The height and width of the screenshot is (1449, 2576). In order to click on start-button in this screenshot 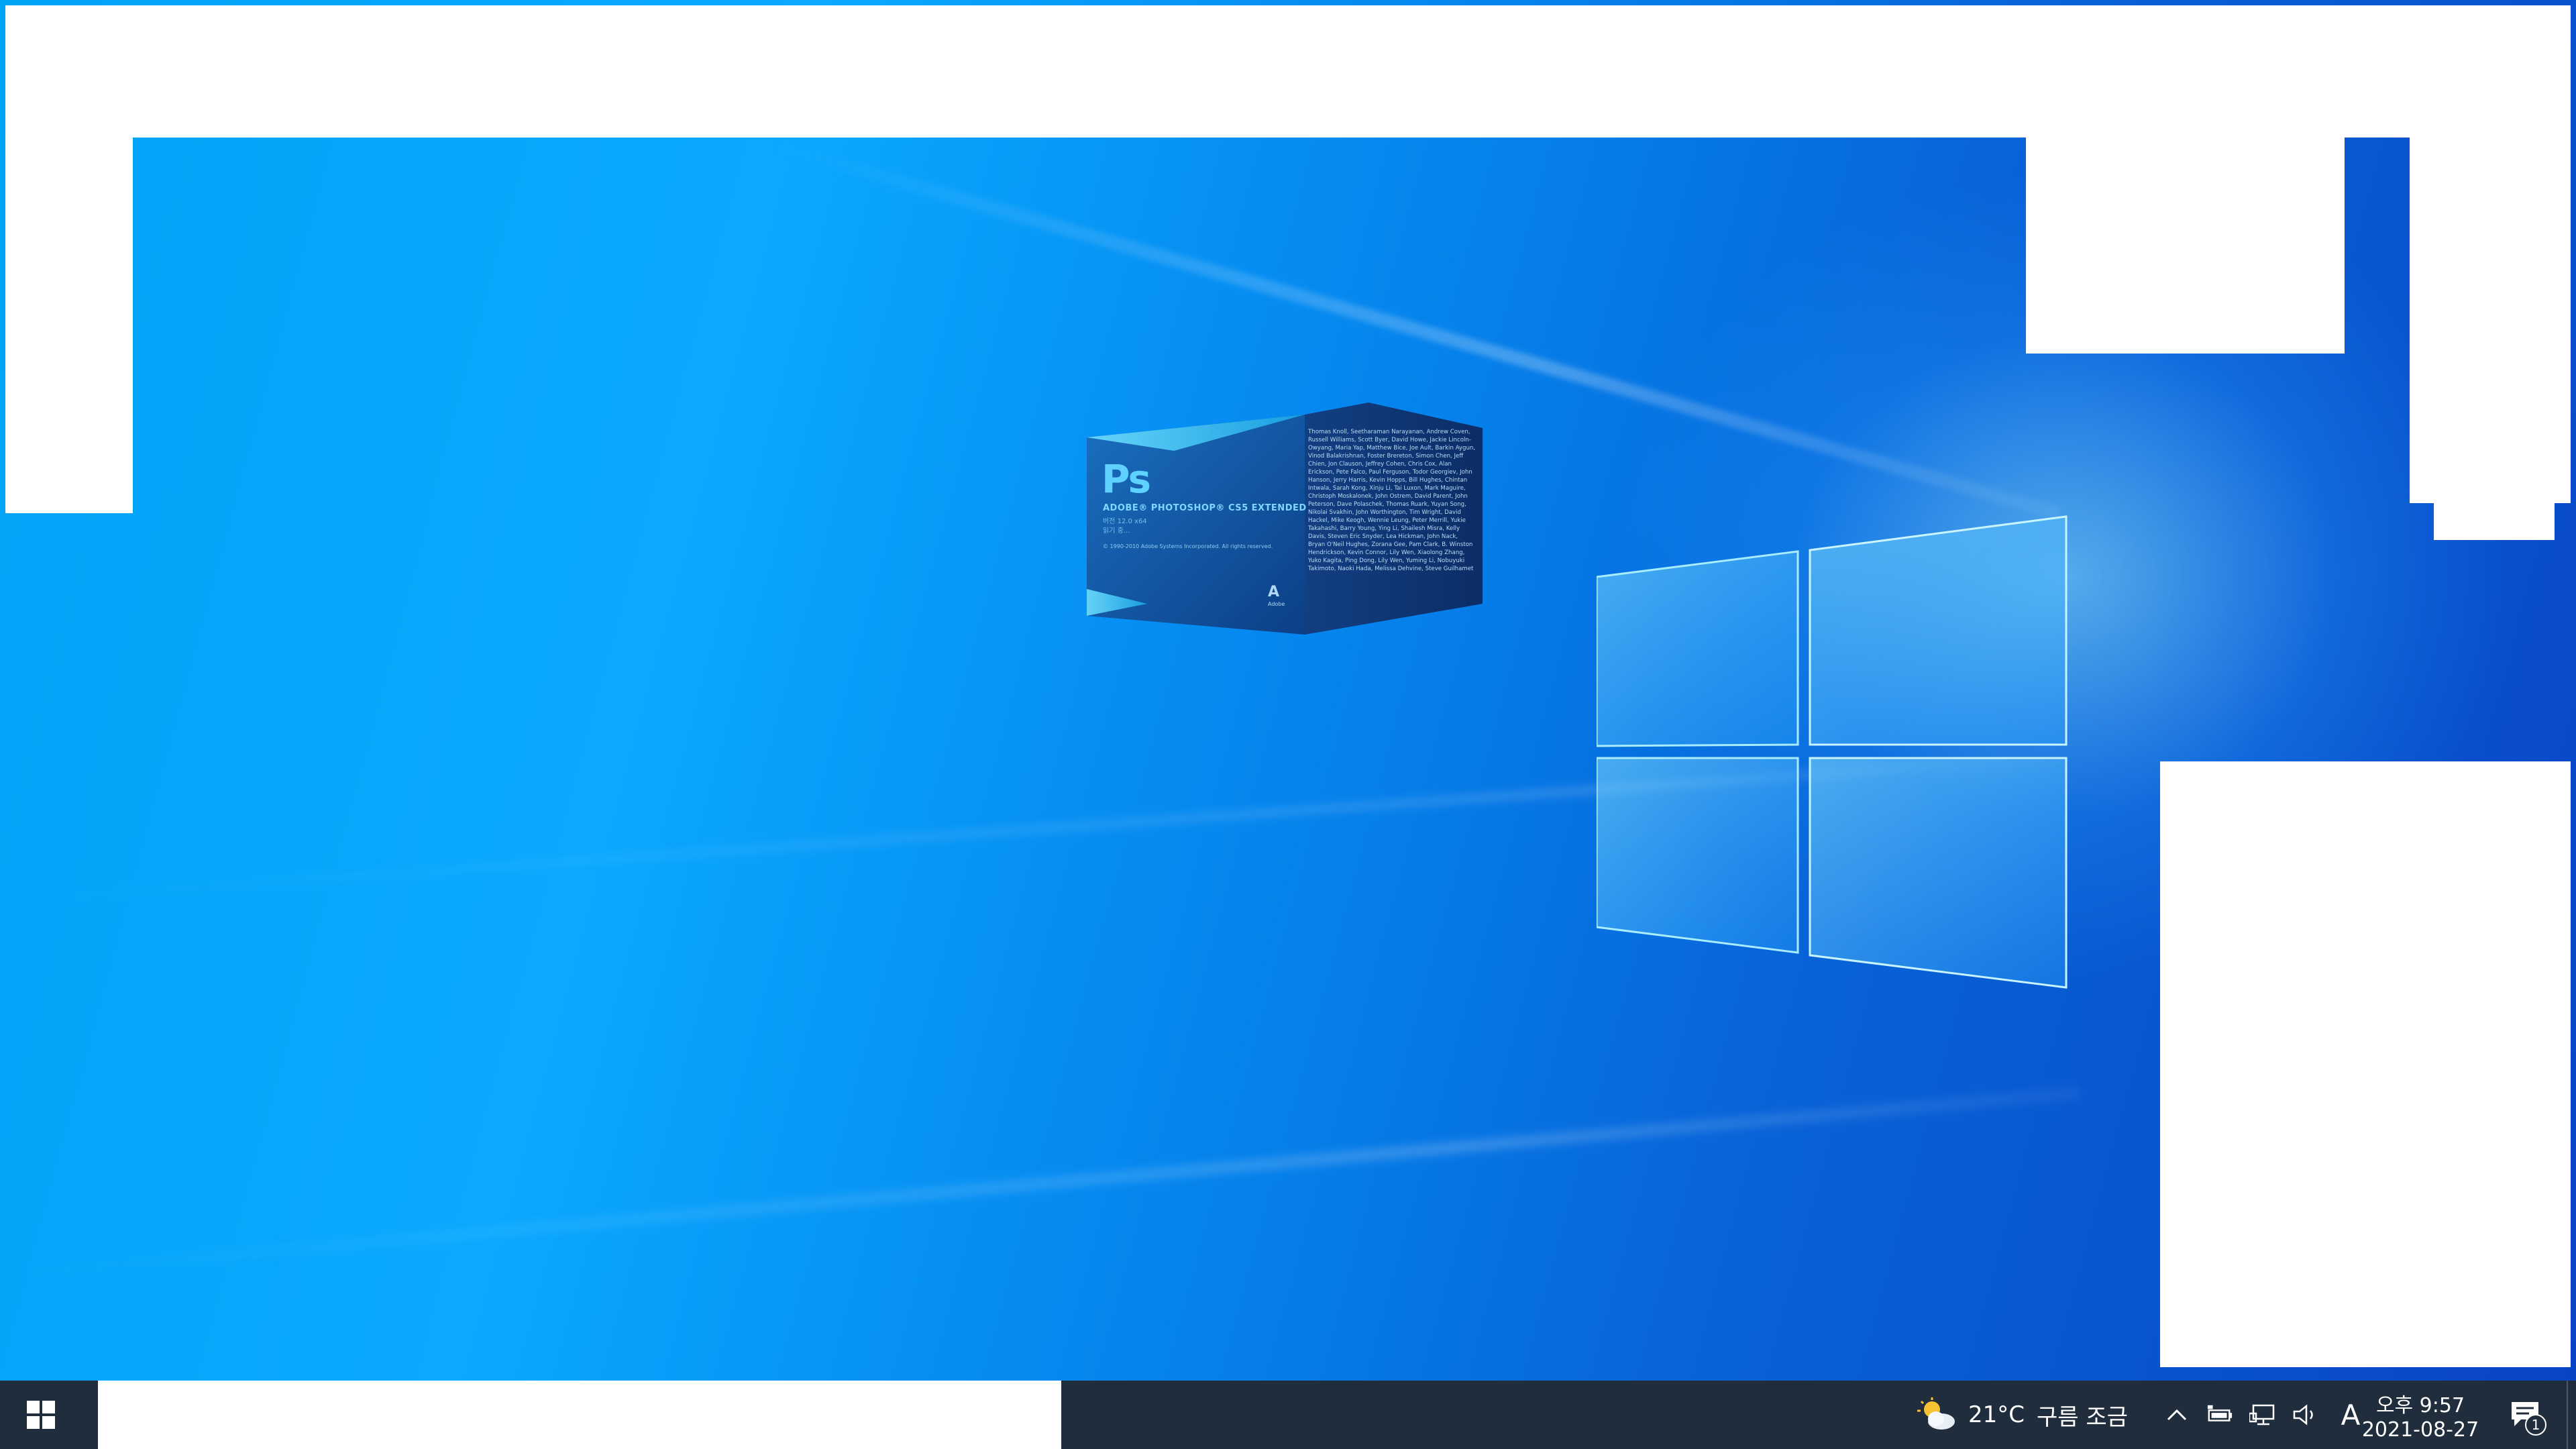, I will do `click(41, 1415)`.